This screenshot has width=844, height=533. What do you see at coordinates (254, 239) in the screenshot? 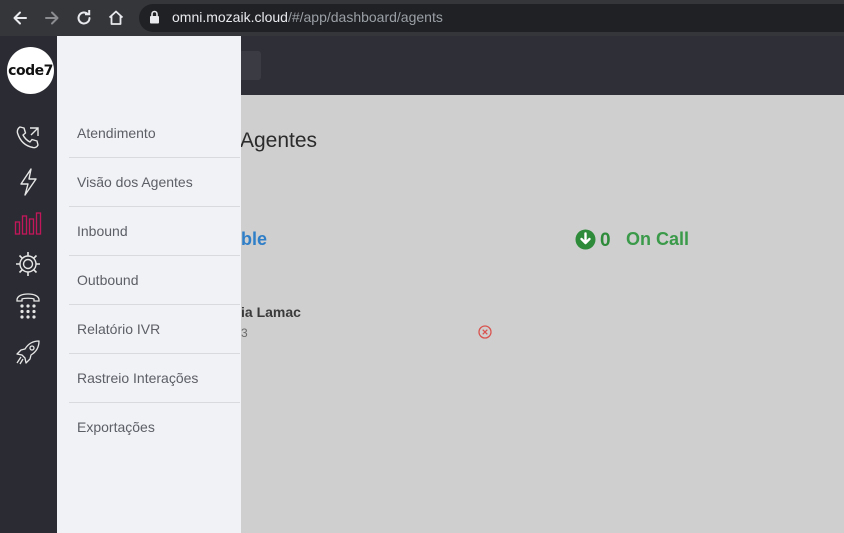
I see `available-status-label: ble` at bounding box center [254, 239].